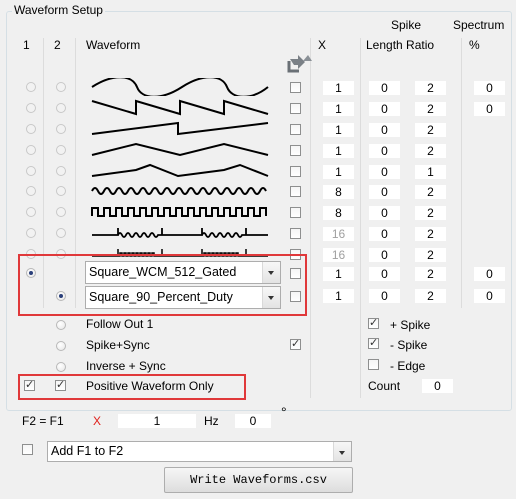  Describe the element at coordinates (437, 386) in the screenshot. I see `count-field: 0` at that location.